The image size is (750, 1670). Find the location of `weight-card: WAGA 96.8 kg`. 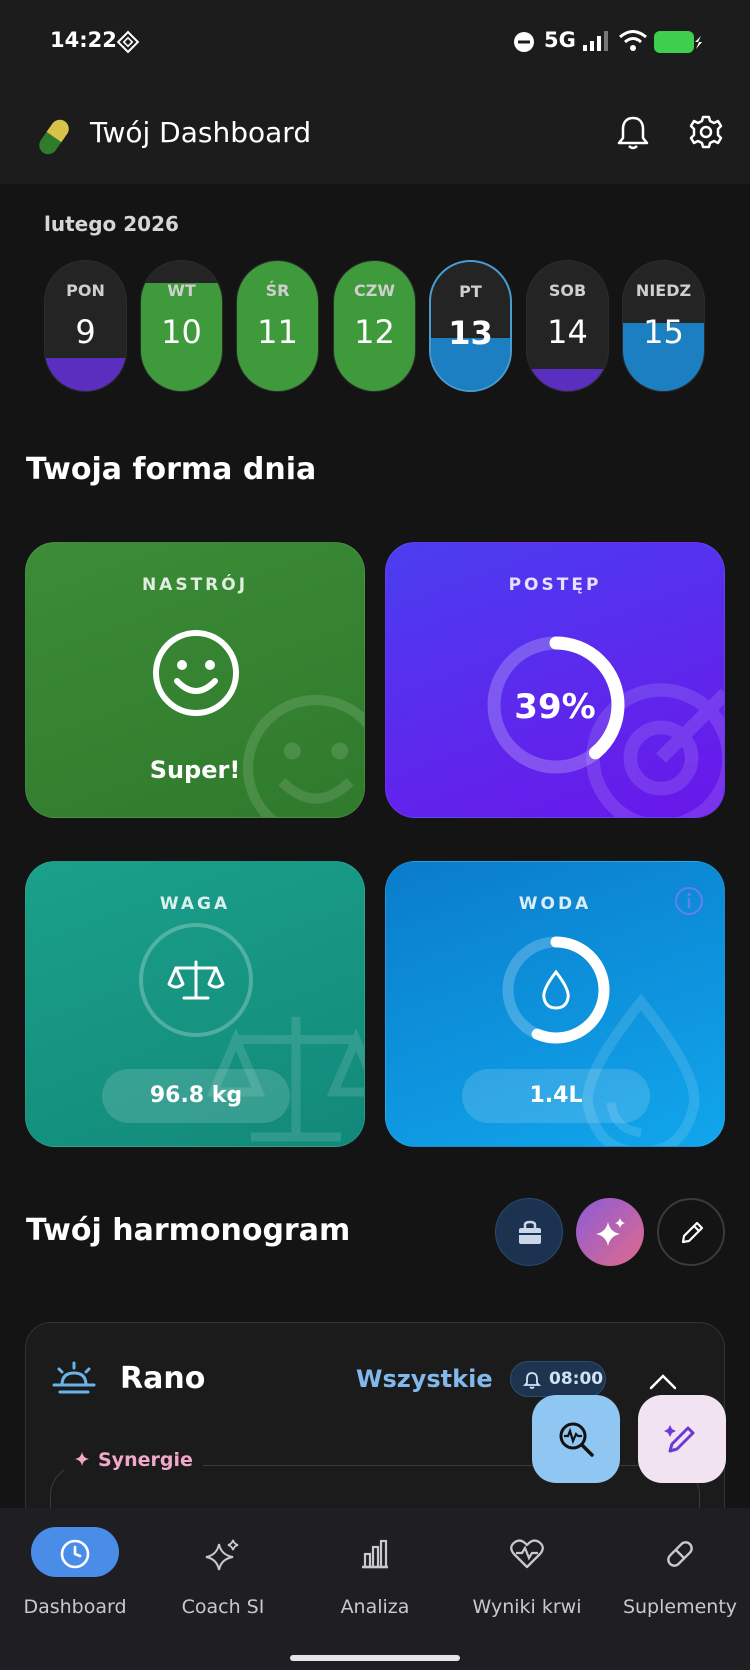

weight-card: WAGA 96.8 kg is located at coordinates (195, 1004).